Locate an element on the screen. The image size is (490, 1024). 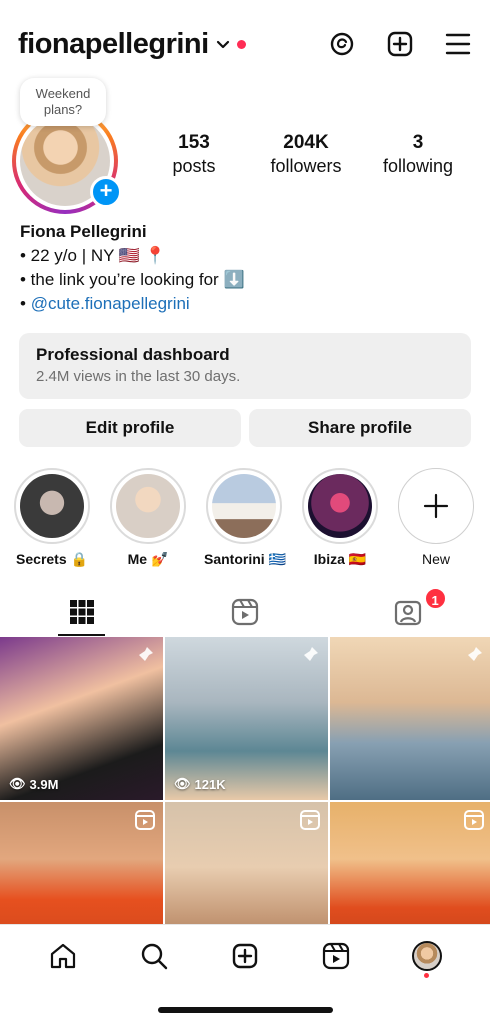
tagged-icon is located at coordinates (408, 613).